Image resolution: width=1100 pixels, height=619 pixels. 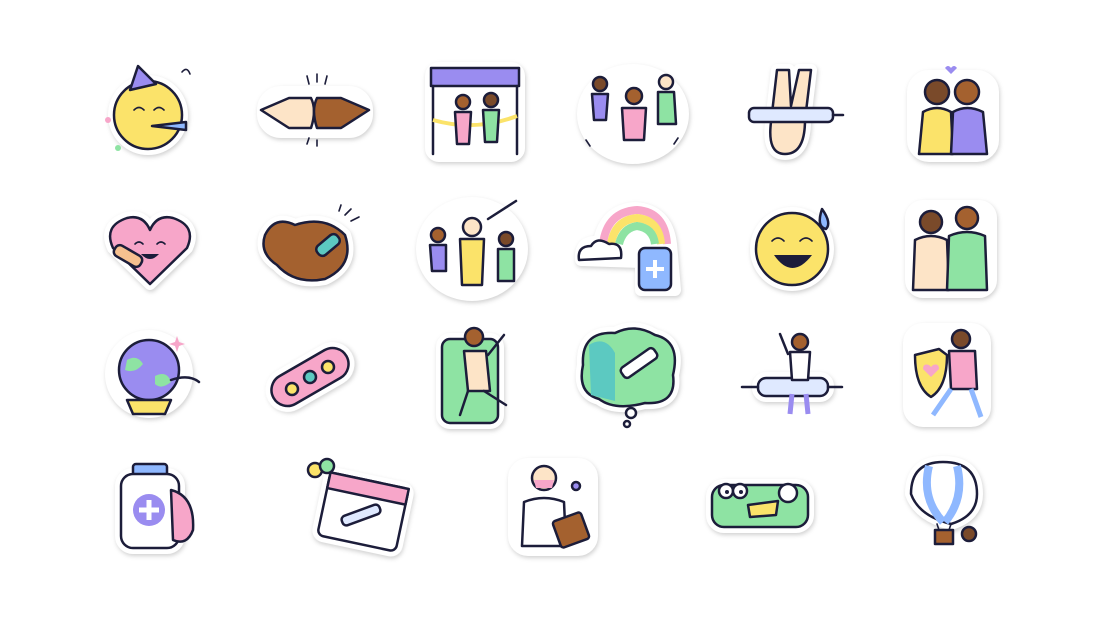 What do you see at coordinates (475, 112) in the screenshot?
I see `finish-line-sticker` at bounding box center [475, 112].